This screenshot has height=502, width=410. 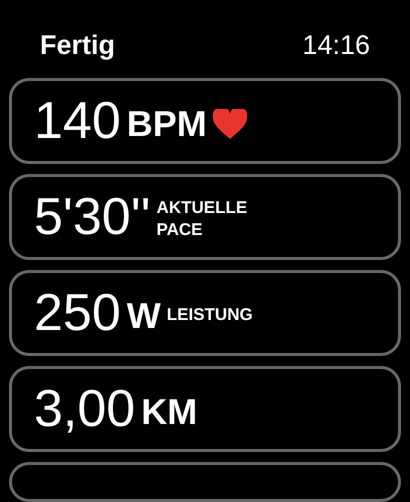 I want to click on metric-value: 140, so click(x=77, y=121).